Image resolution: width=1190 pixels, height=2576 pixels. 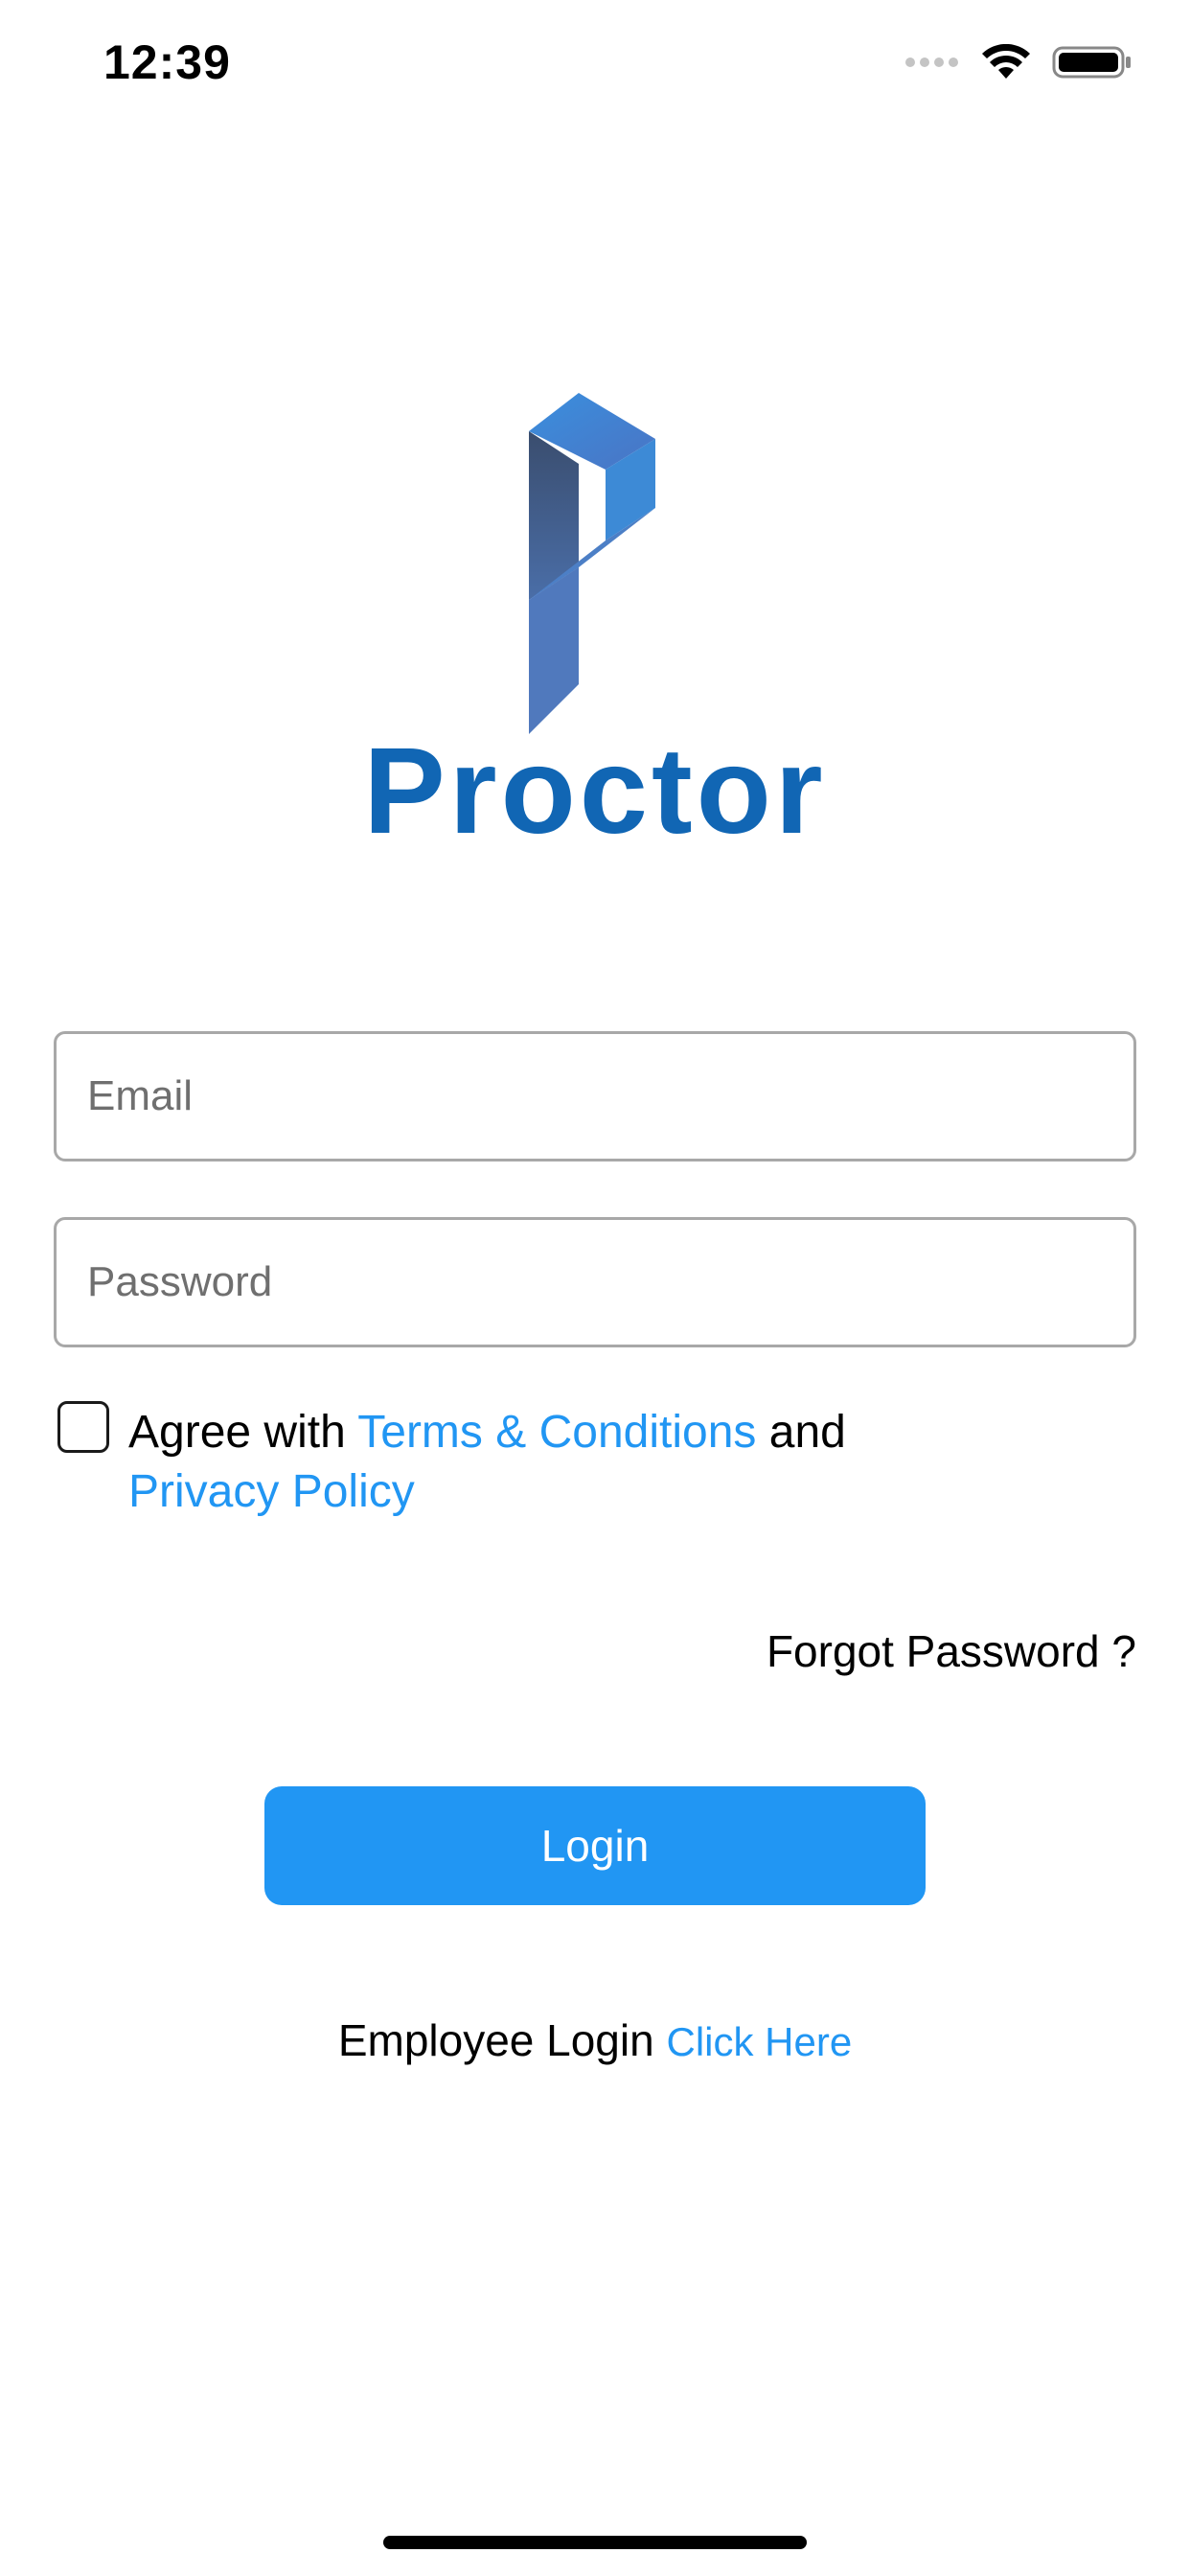 I want to click on login-button: Login, so click(x=595, y=1845).